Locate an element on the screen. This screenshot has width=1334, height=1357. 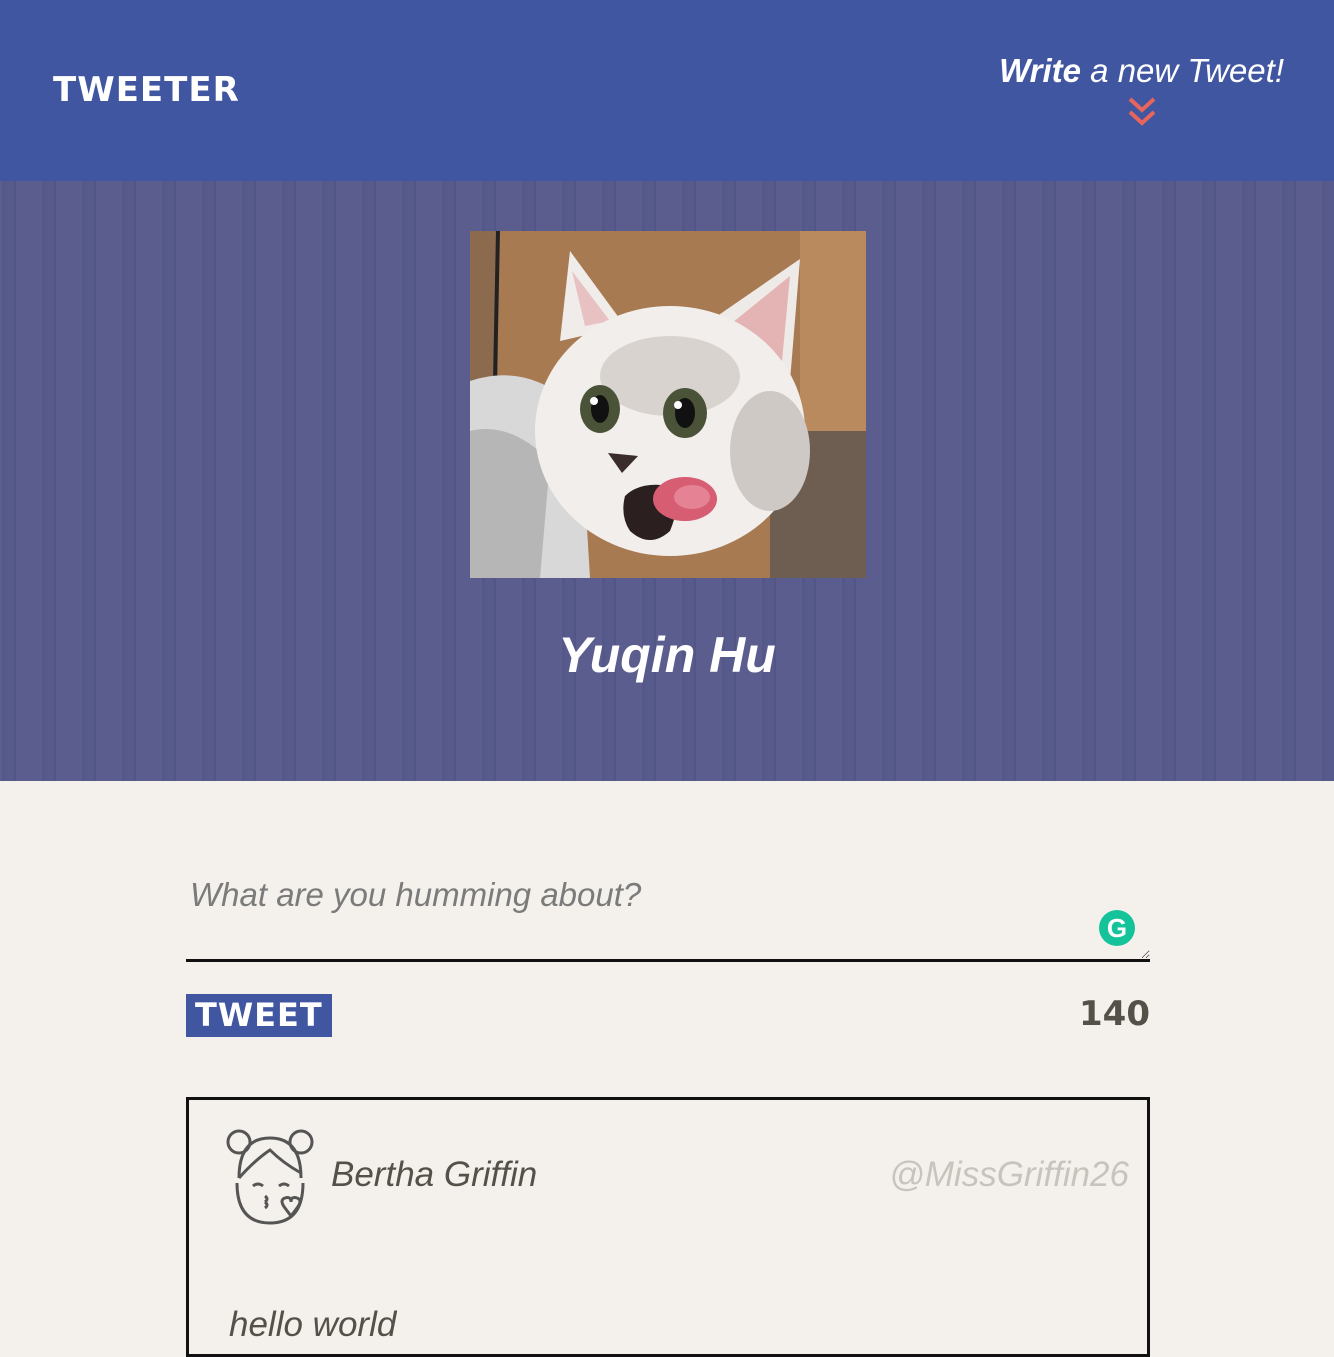
top-nav: TWEETER Write a new Tweet! is located at coordinates (667, 90).